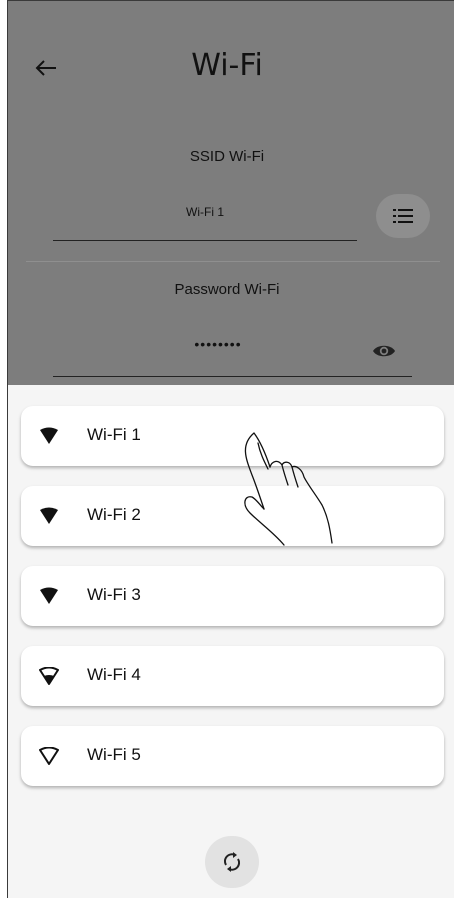 This screenshot has width=454, height=898. Describe the element at coordinates (114, 674) in the screenshot. I see `wifi-network-name: Wi-Fi 4` at that location.